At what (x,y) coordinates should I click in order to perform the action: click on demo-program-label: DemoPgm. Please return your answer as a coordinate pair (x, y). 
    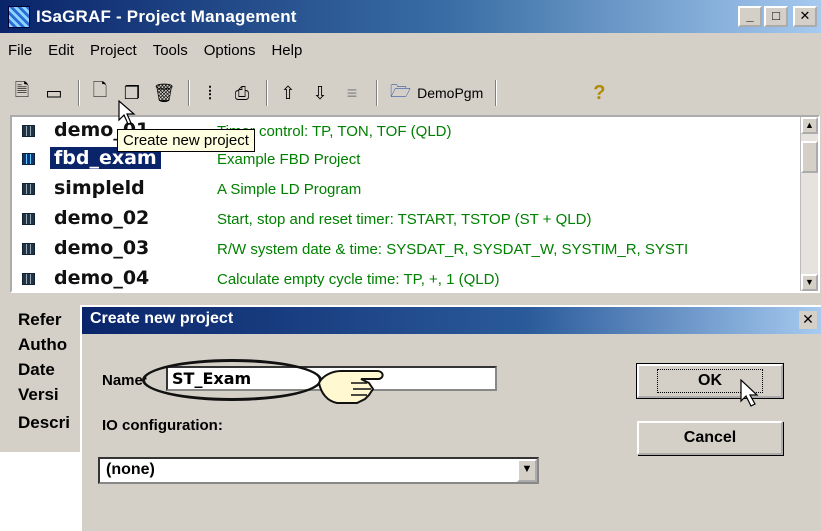
    Looking at the image, I should click on (450, 93).